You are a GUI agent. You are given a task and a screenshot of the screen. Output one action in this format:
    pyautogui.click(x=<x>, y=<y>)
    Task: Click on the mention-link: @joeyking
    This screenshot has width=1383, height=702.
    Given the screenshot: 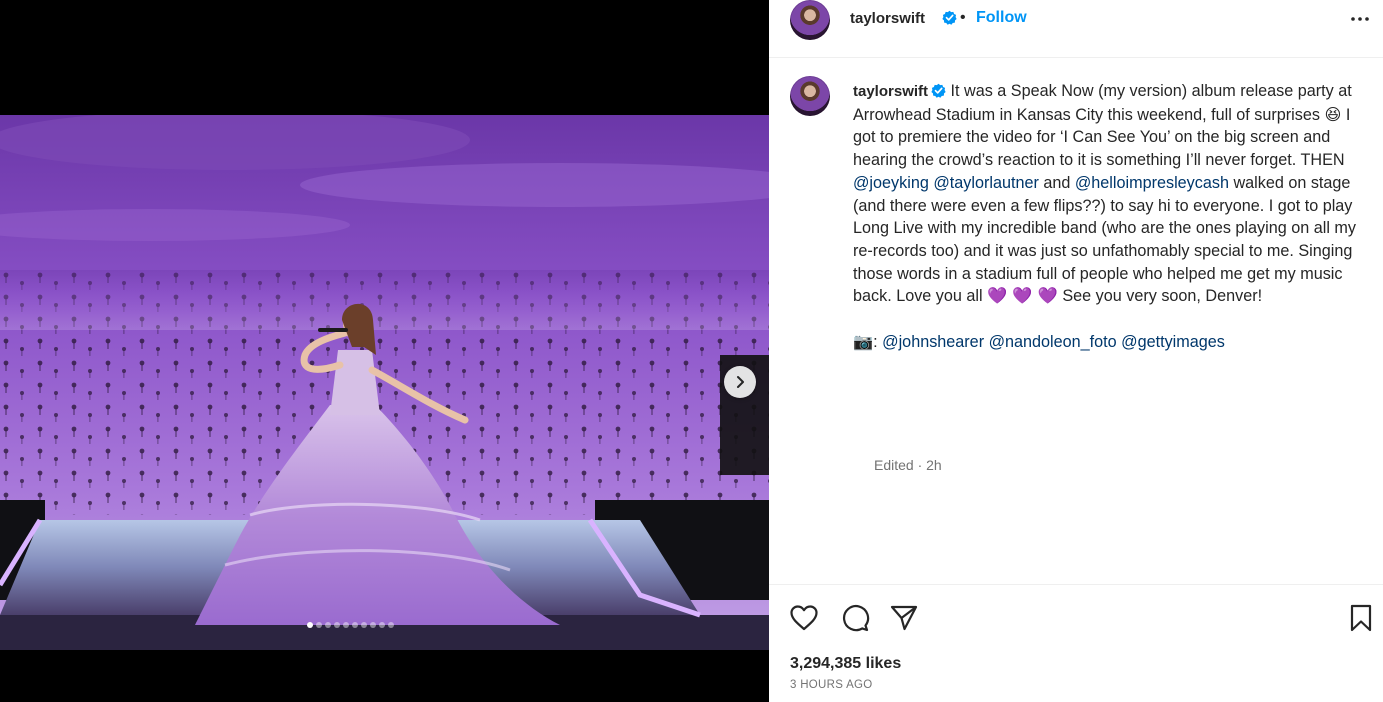 What is the action you would take?
    pyautogui.click(x=891, y=183)
    